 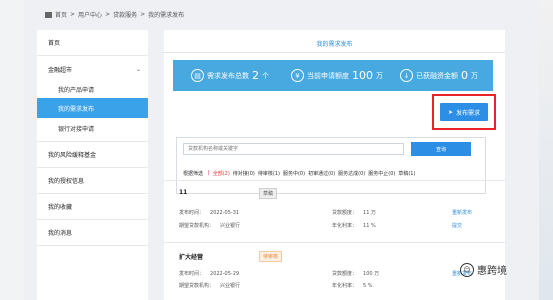 I want to click on stat-financed-amount: ↓ 已获融资金额 0 万, so click(x=439, y=75).